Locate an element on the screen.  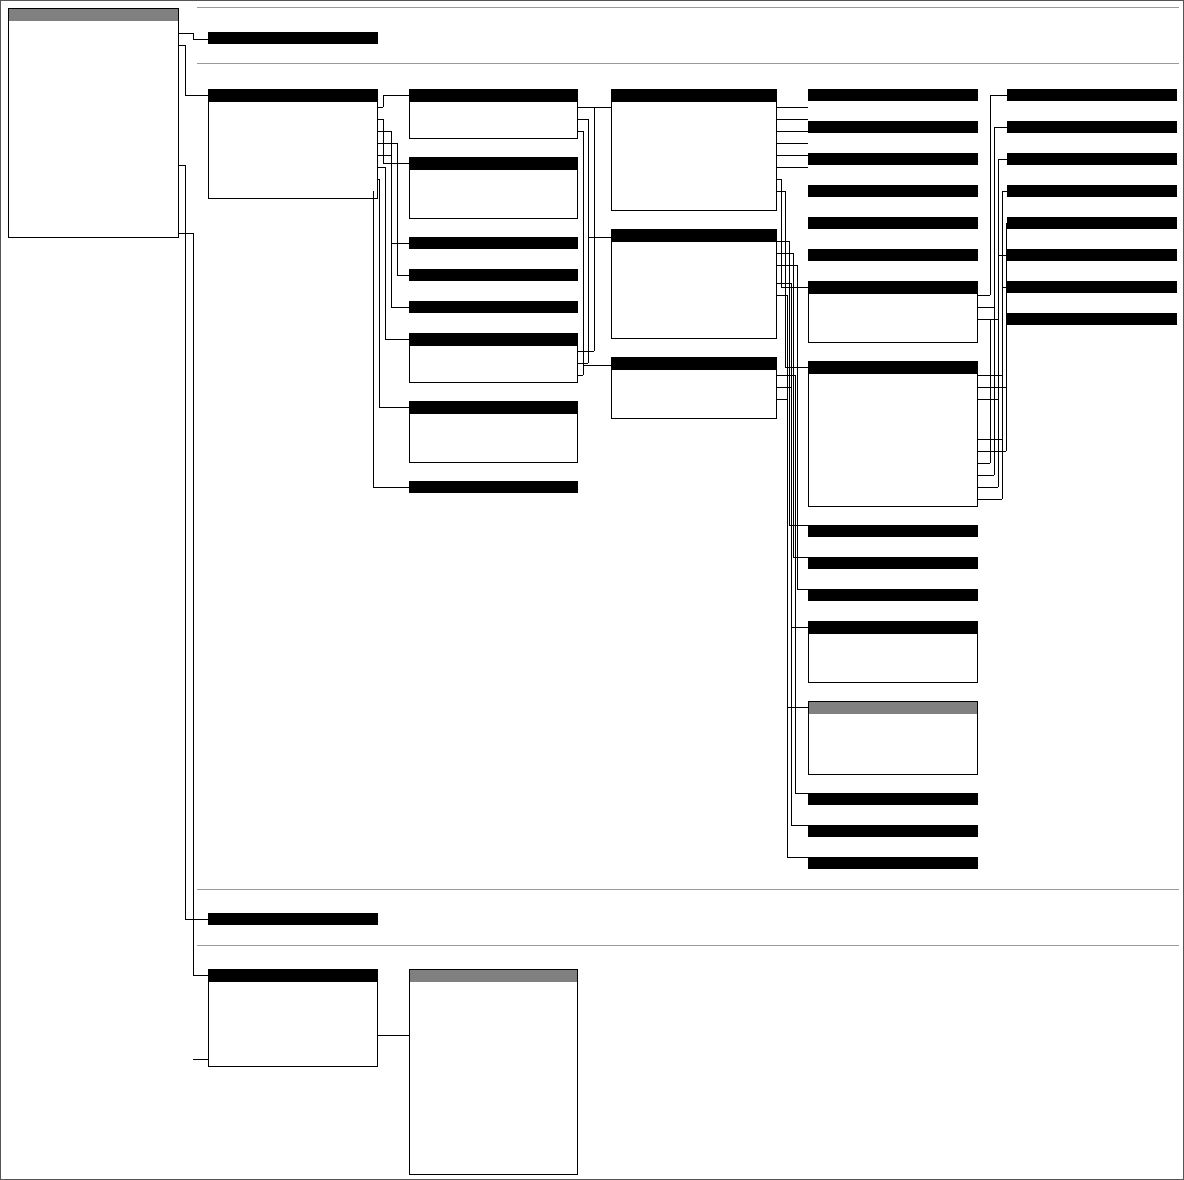
entity-box-ifc-address-type-enum is located at coordinates (1092, 95).